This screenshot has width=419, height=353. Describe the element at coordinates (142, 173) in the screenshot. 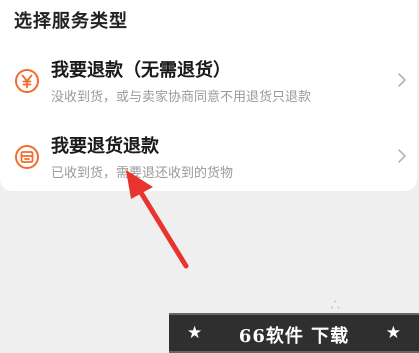

I see `option-subtitle: 已收到货，需要退还收到的货物` at that location.